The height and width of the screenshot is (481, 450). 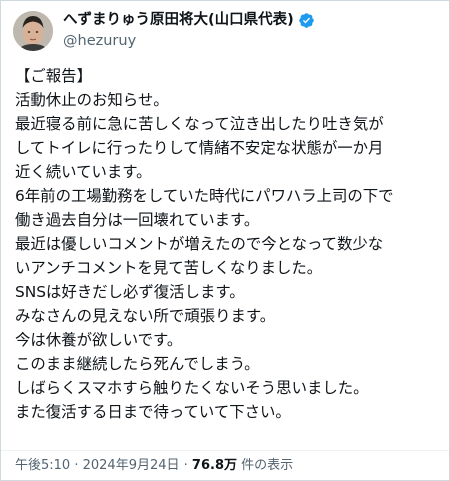 What do you see at coordinates (199, 244) in the screenshot?
I see `post-line: 最近は優しいコメントが増えたので今となって数少な` at bounding box center [199, 244].